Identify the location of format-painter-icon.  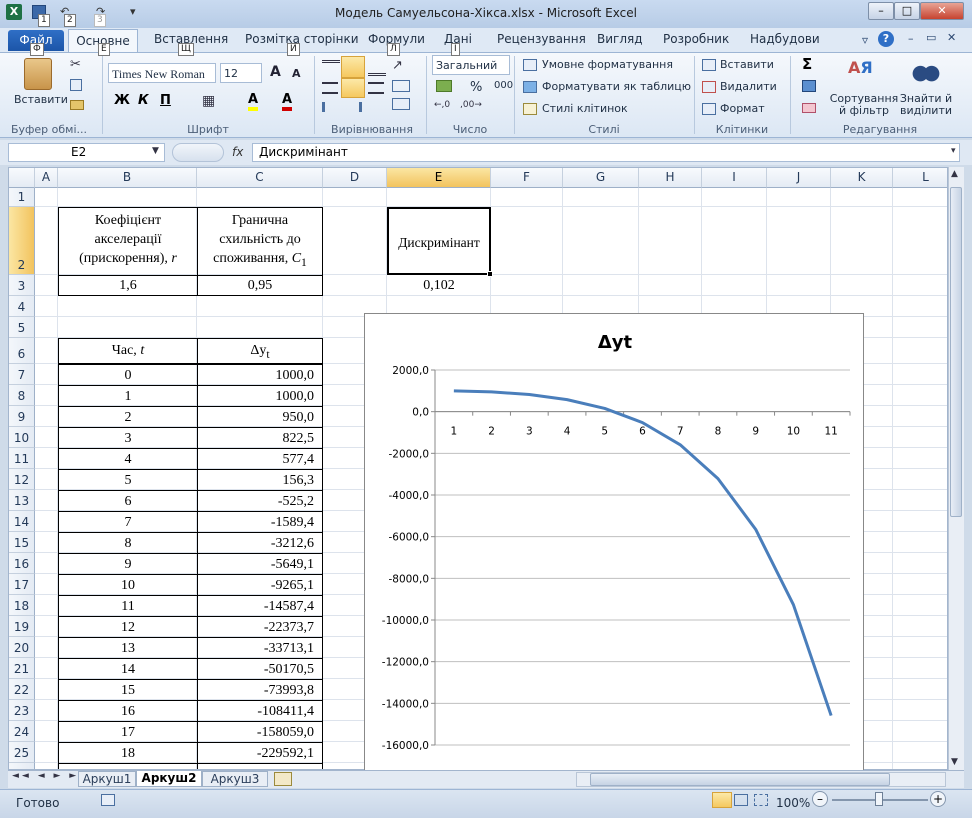
(77, 105).